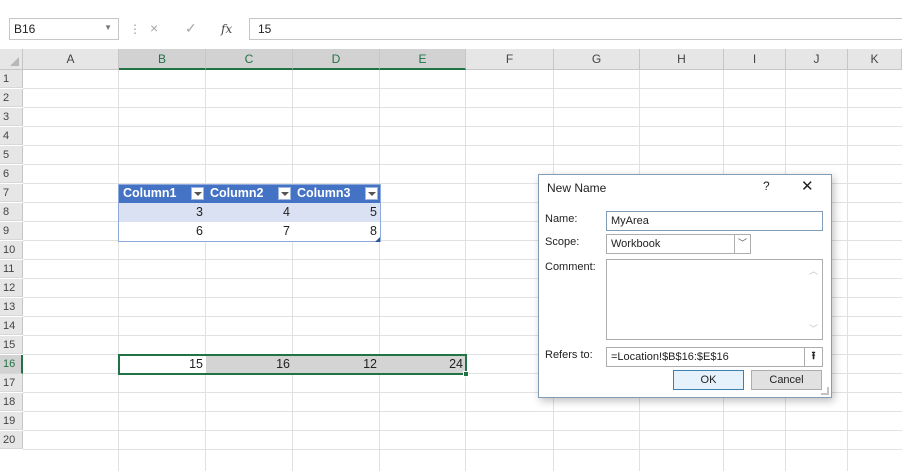 The height and width of the screenshot is (471, 902). Describe the element at coordinates (162, 212) in the screenshot. I see `table-cell: 3` at that location.